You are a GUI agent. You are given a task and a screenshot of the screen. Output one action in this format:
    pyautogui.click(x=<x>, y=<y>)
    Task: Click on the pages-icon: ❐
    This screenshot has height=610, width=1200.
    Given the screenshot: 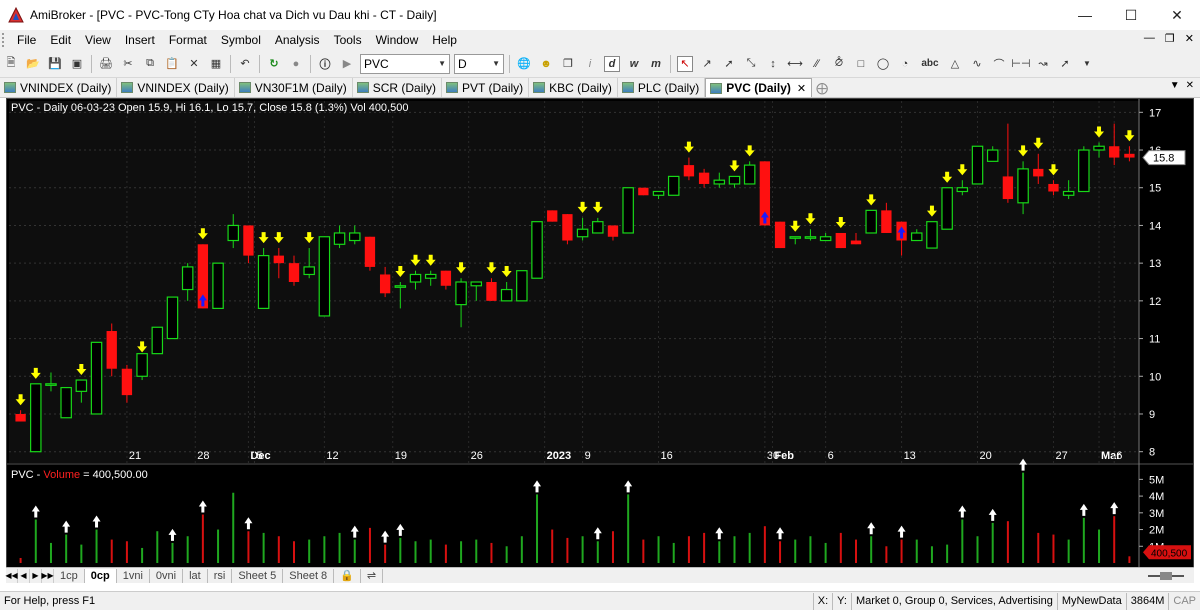 What is the action you would take?
    pyautogui.click(x=568, y=64)
    